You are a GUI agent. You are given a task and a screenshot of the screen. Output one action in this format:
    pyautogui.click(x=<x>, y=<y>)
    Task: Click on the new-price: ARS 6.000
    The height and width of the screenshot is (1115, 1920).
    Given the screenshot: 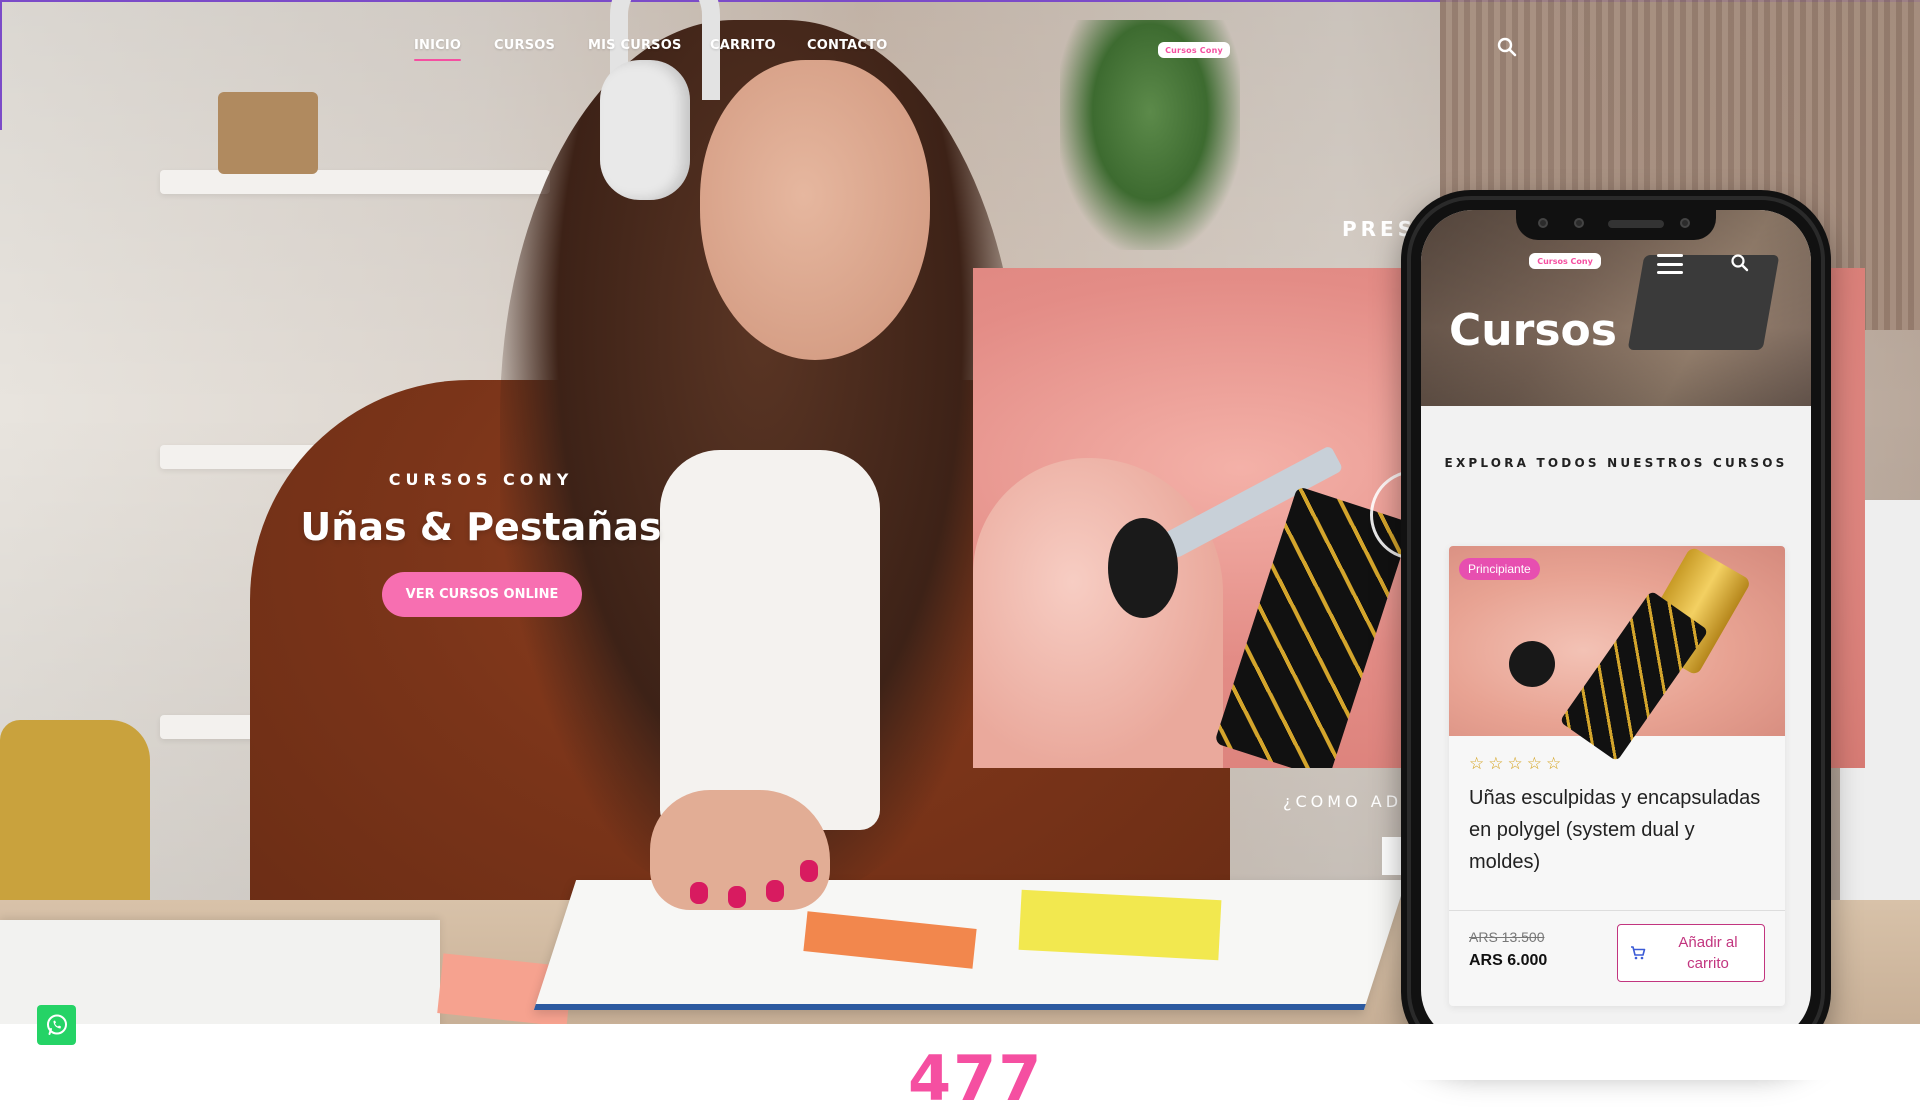 What is the action you would take?
    pyautogui.click(x=1508, y=960)
    